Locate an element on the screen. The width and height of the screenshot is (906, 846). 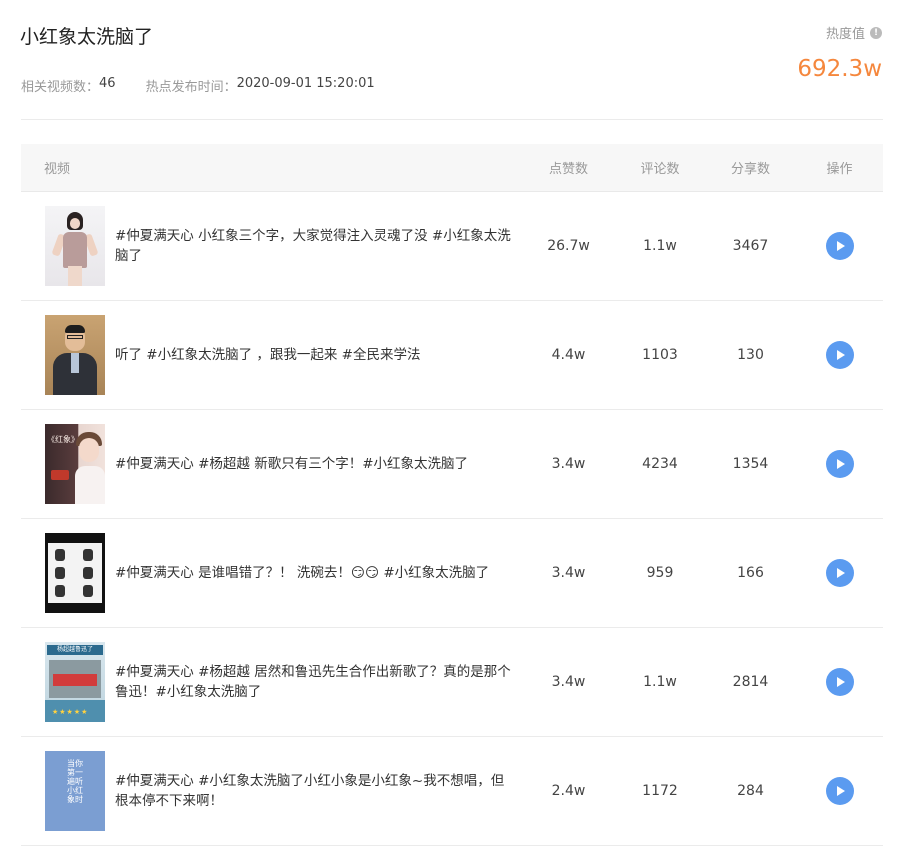
video-thumbnail: 当你第一遍听小红象时 is located at coordinates (75, 791).